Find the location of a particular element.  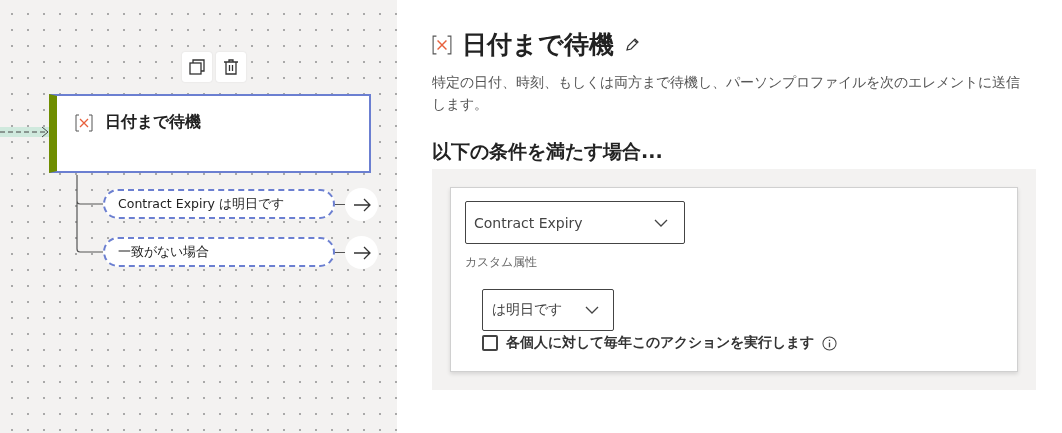

duplicate-button is located at coordinates (197, 67).